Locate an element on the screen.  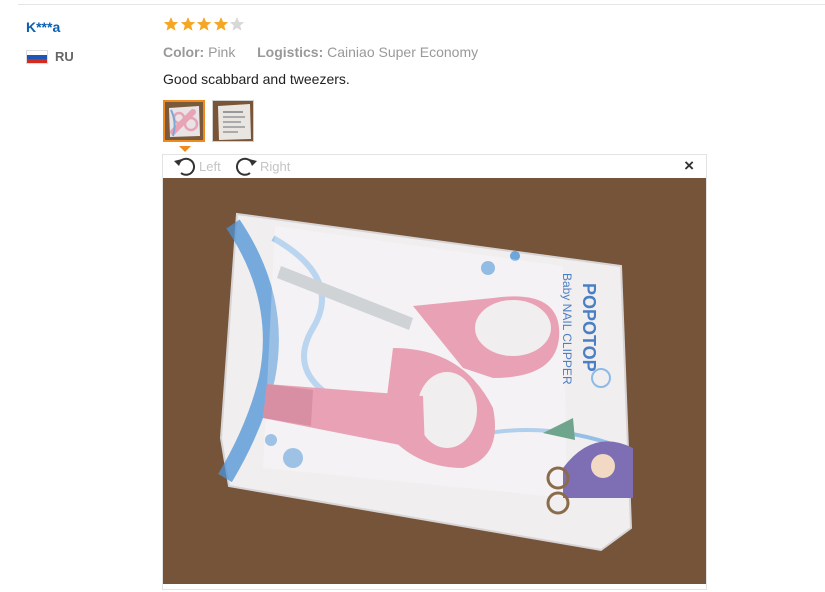
review-text: Good scabbard and tweezers. is located at coordinates (256, 79).